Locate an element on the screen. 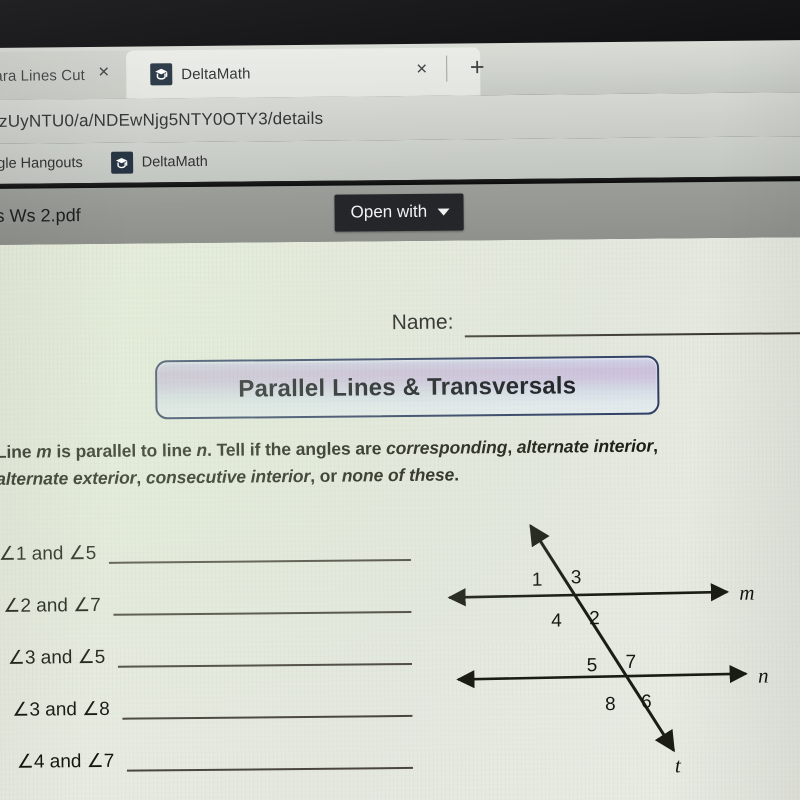 The width and height of the screenshot is (800, 800). new-tab-button: + is located at coordinates (477, 67).